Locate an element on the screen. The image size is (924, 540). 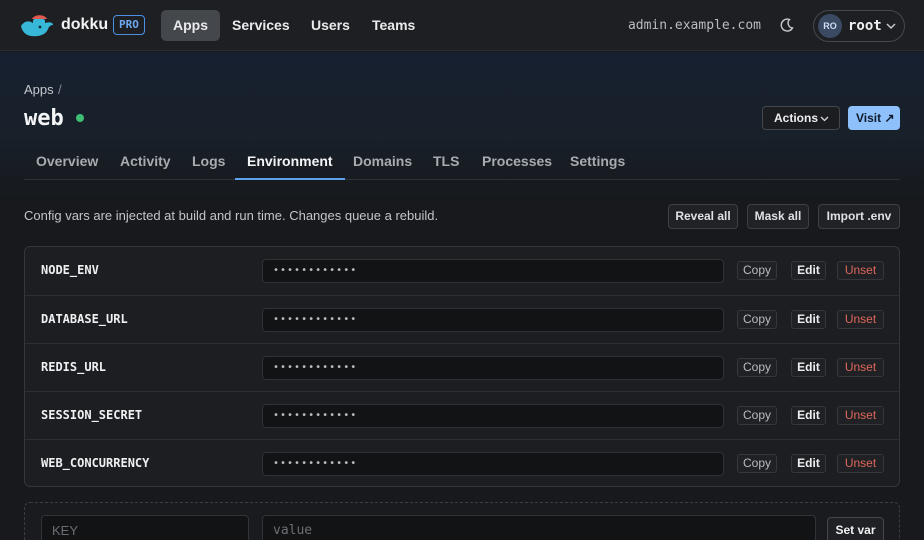
new-var-key-input is located at coordinates (145, 527).